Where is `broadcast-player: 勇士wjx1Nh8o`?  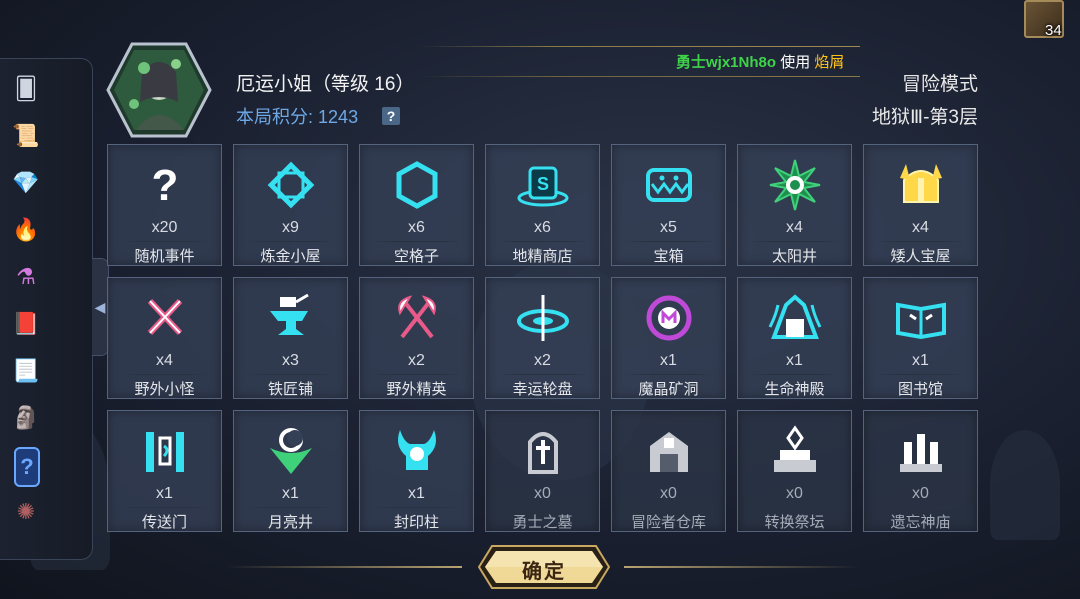
broadcast-player: 勇士wjx1Nh8o is located at coordinates (726, 62).